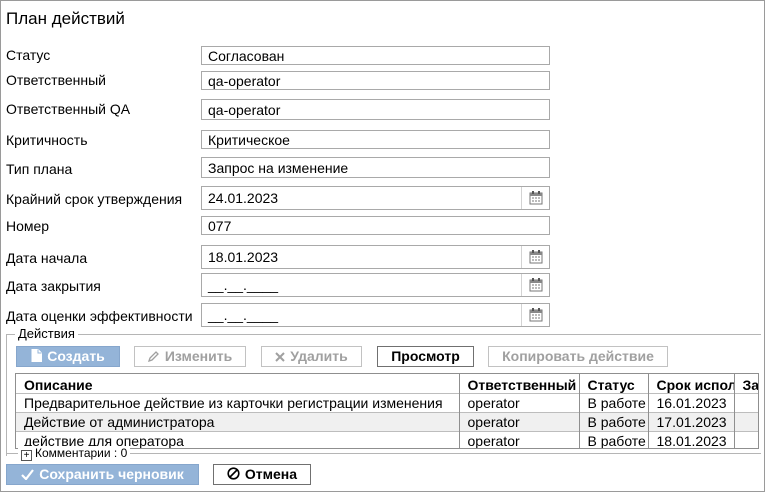  Describe the element at coordinates (243, 285) in the screenshot. I see `close-date-value: __.__.____` at that location.